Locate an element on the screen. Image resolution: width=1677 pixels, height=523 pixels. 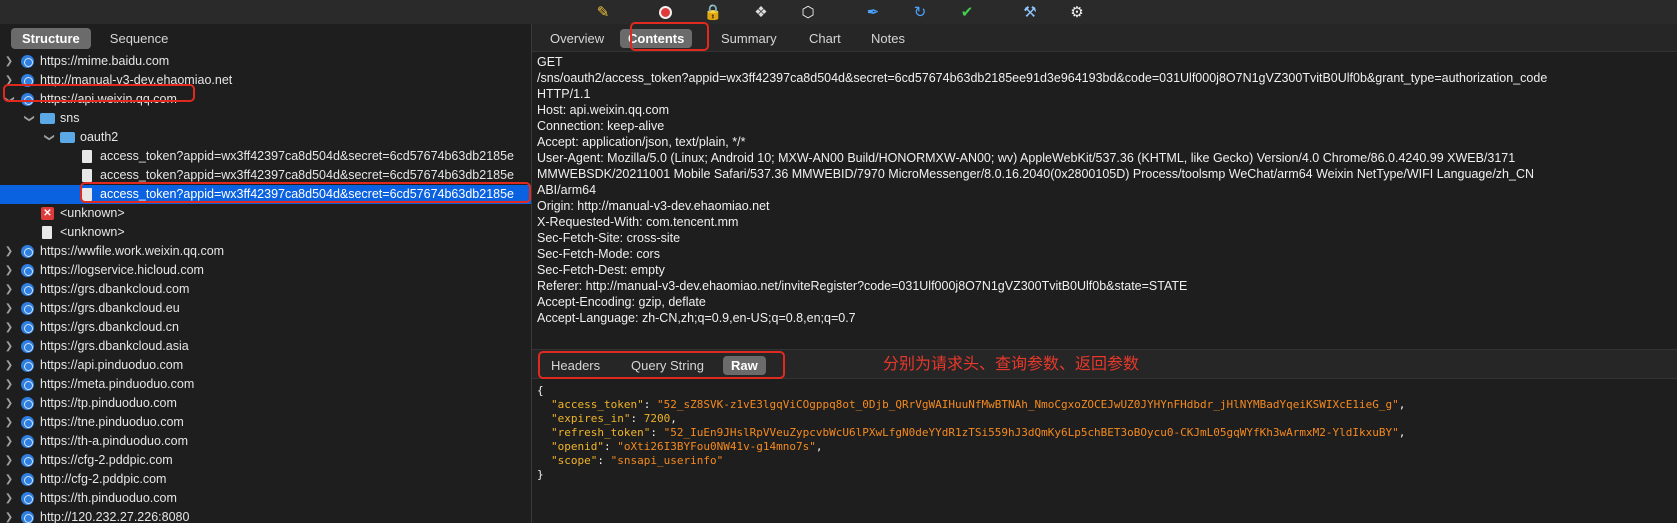
tree-item-label: https://logservice.hicloud.com is located at coordinates (122, 270).